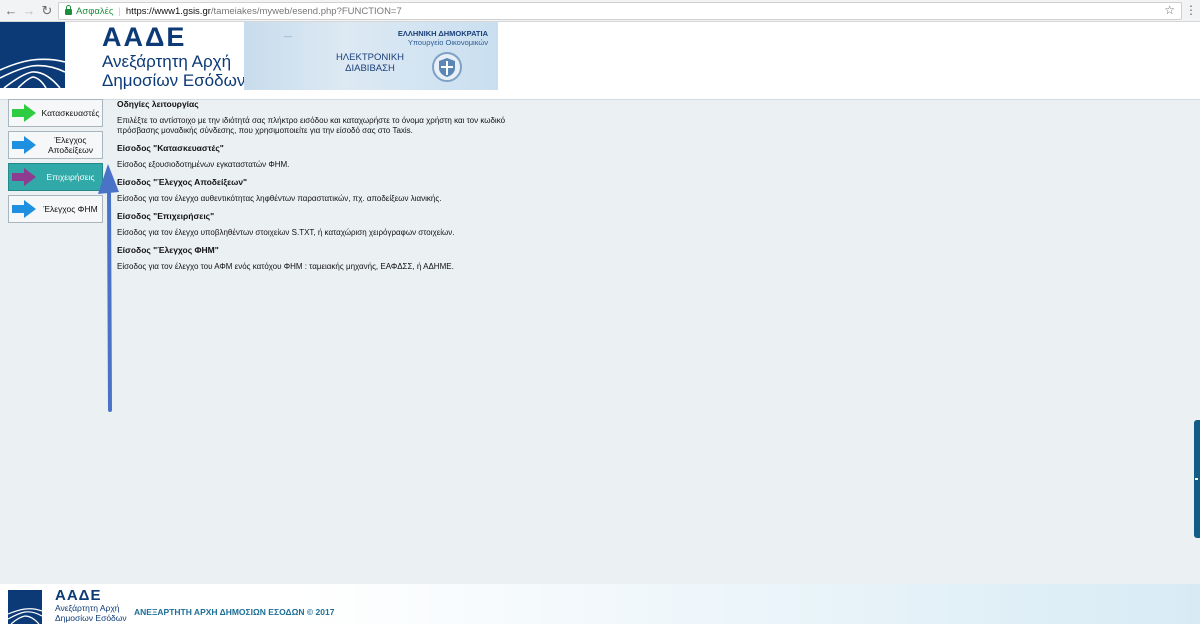 This screenshot has width=1200, height=624. I want to click on aade-logo-icon, so click(32, 55).